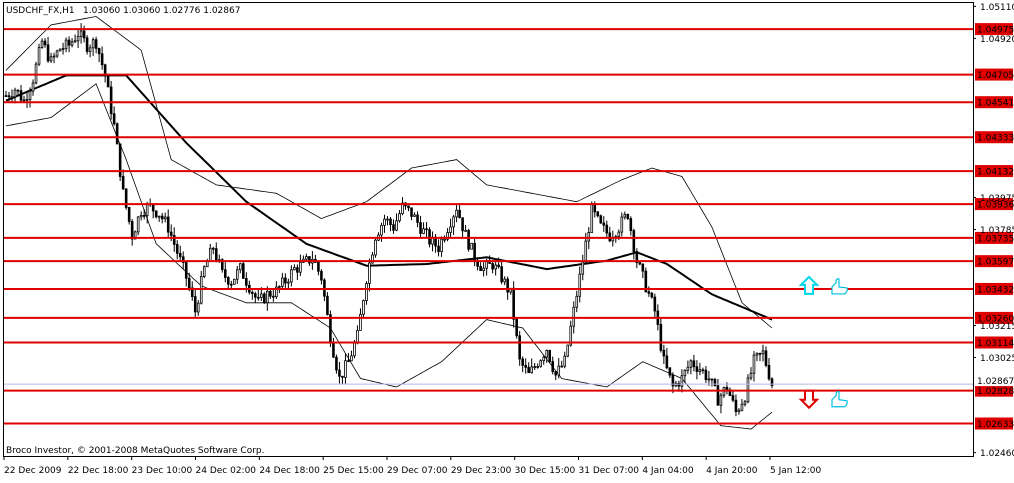 The image size is (1014, 483). I want to click on chart-symbol-title: USDCHF_FX,H1, so click(40, 11).